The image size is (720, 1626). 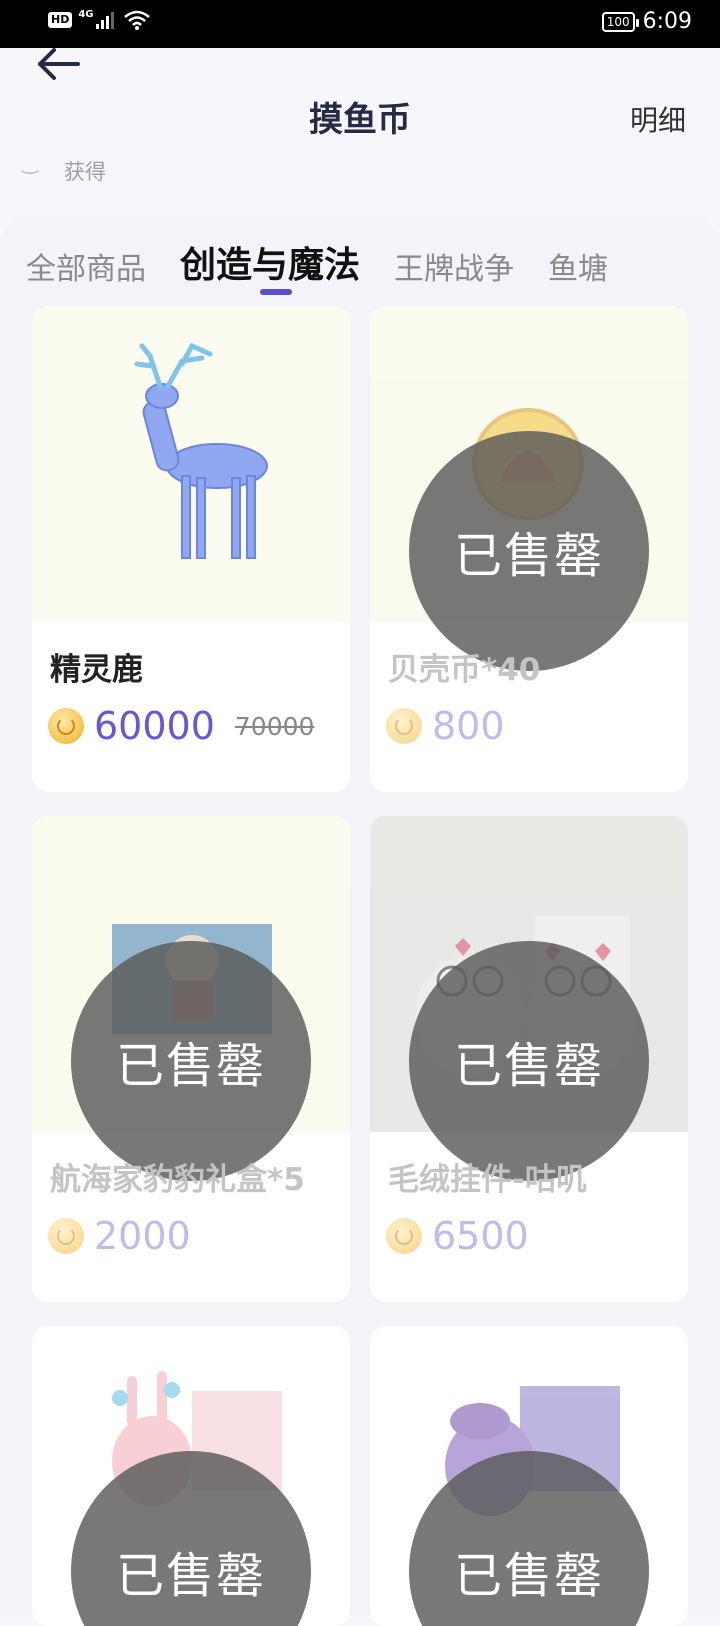 I want to click on battery-icon: 100, so click(x=620, y=21).